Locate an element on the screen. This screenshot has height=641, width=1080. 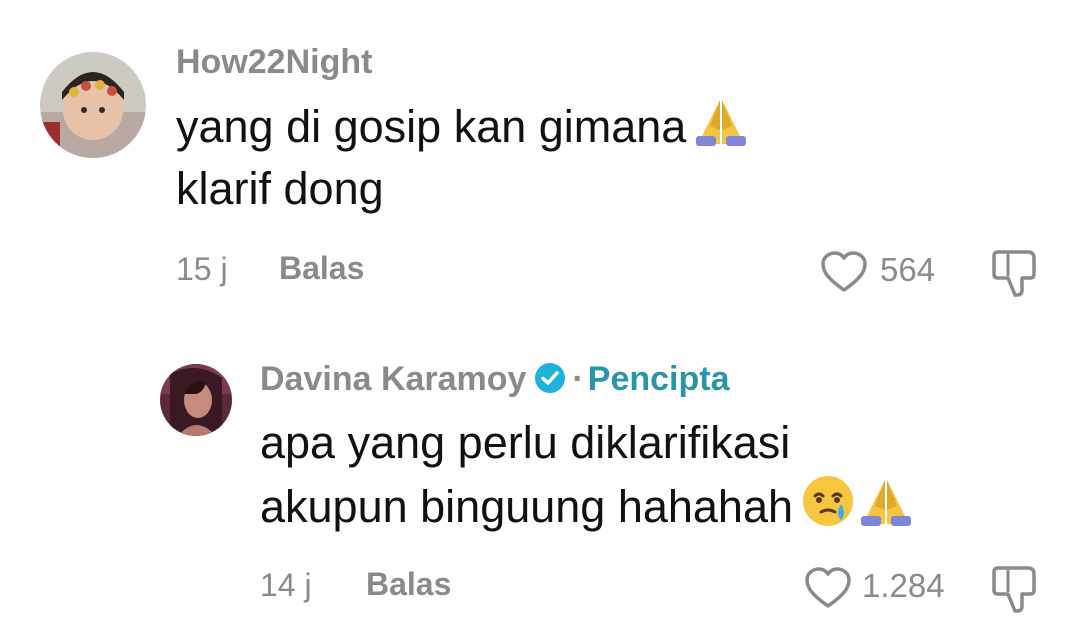
comment-text-line: apa yang perlu diklarifikasi is located at coordinates (525, 442).